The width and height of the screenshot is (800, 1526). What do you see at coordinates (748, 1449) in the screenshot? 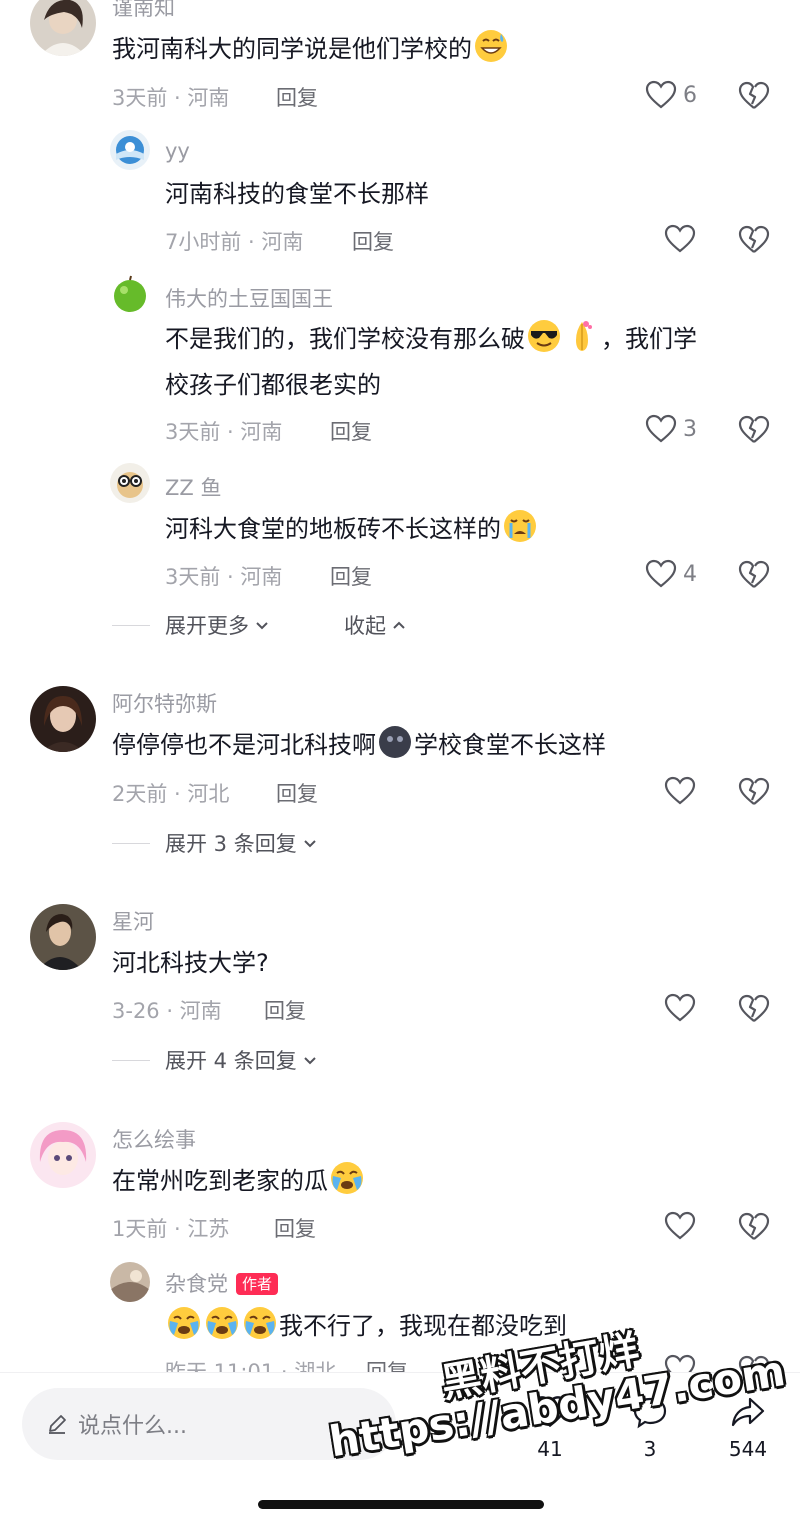
I see `share-stat-count: 544` at bounding box center [748, 1449].